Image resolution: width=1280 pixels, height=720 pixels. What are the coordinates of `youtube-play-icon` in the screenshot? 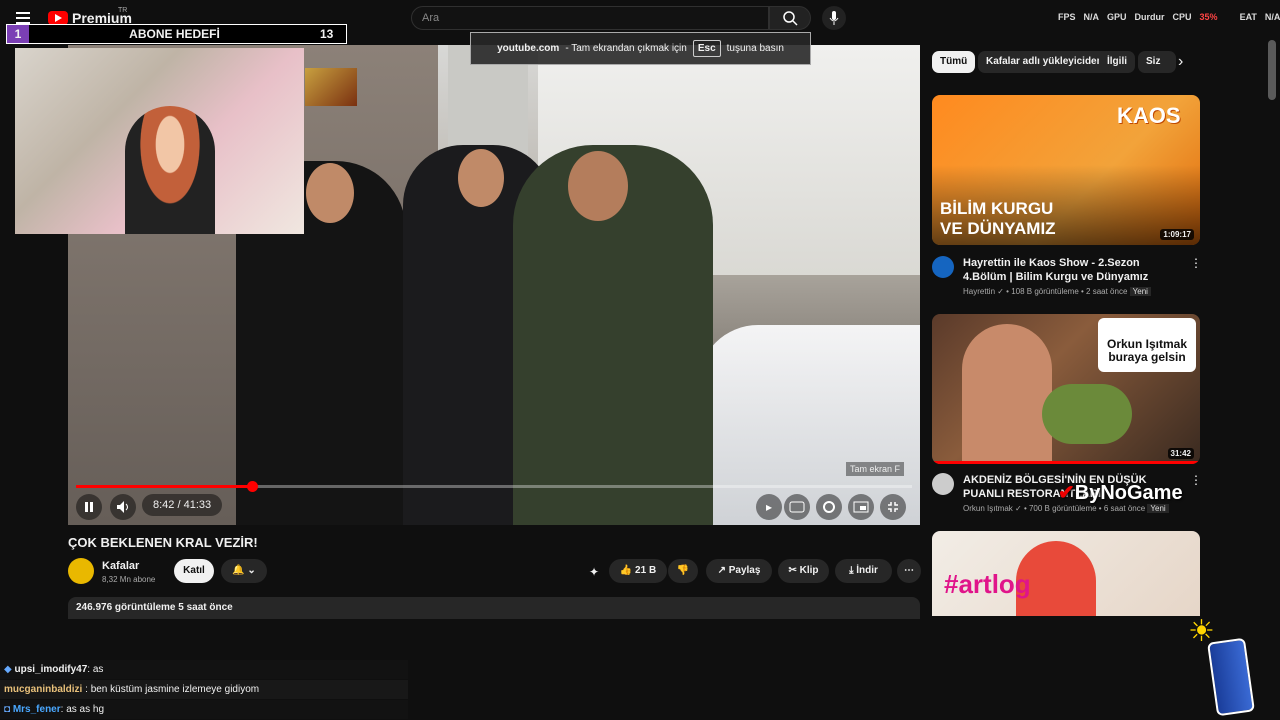 It's located at (58, 18).